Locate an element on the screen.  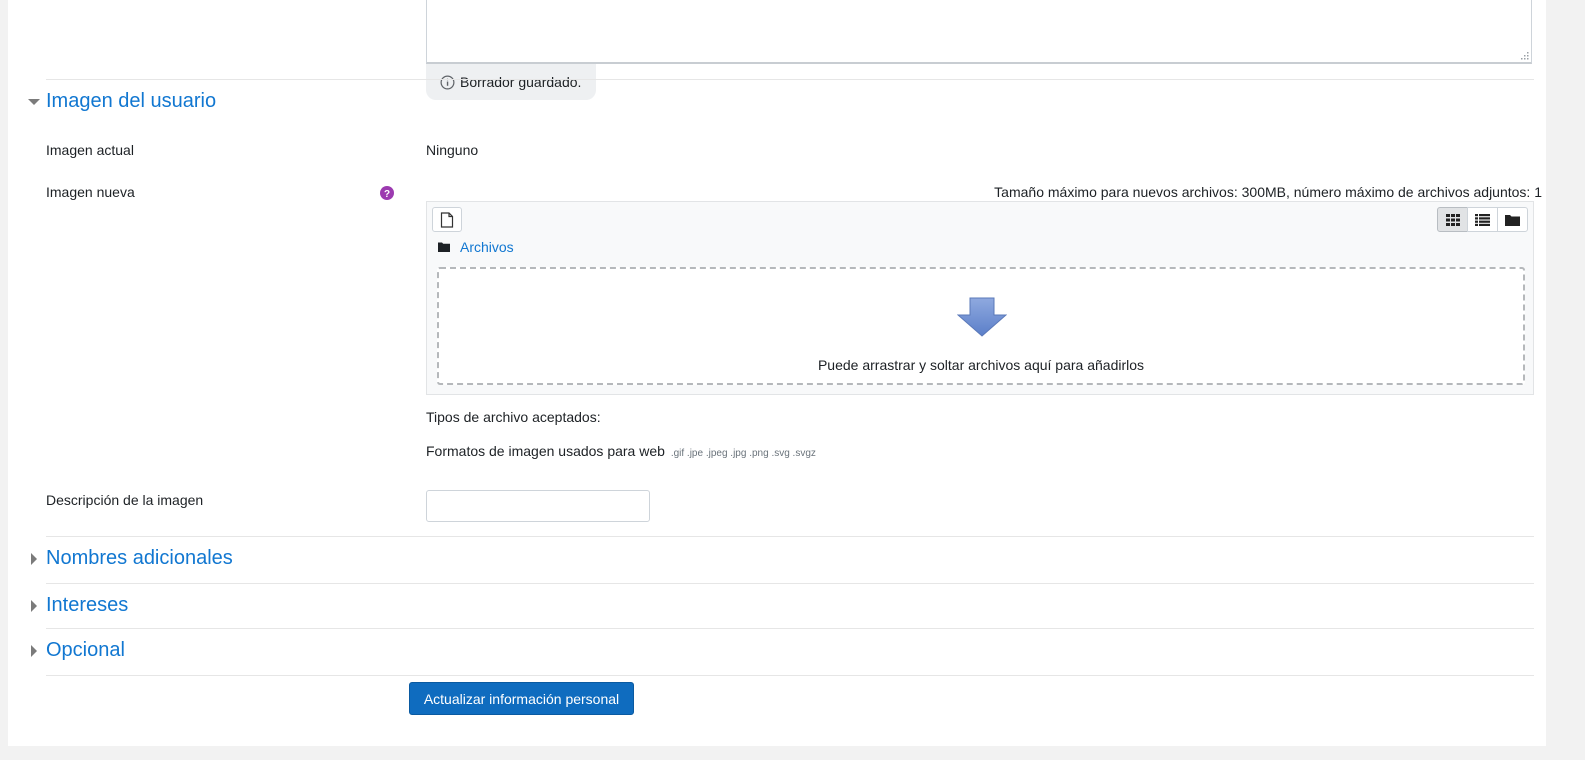
section-header-user-picture: Imagen del usuario is located at coordinates (122, 101).